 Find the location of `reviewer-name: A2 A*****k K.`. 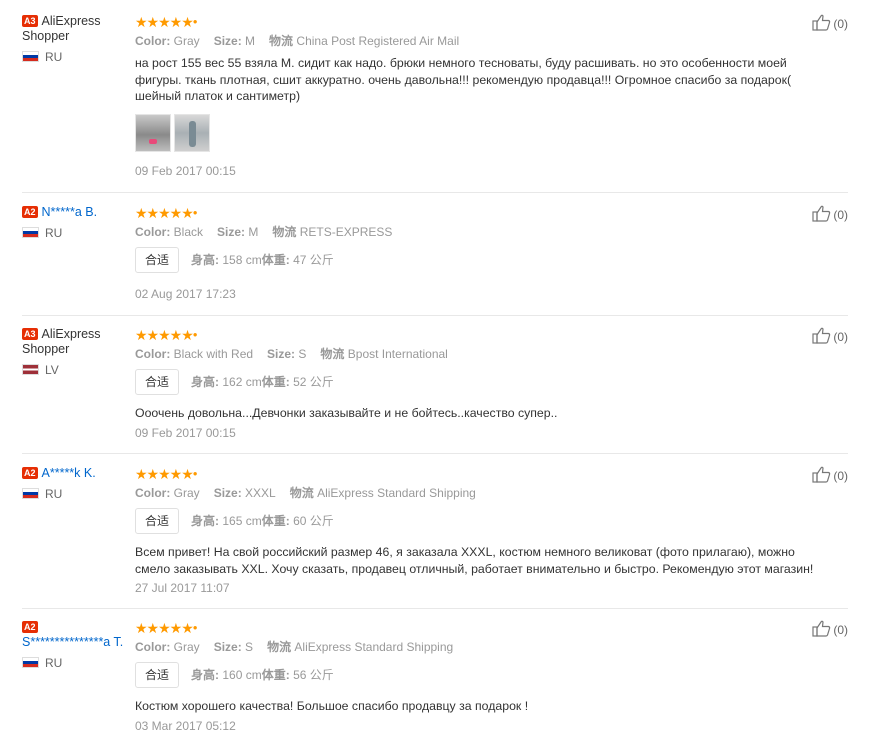

reviewer-name: A2 A*****k K. is located at coordinates (78, 473).